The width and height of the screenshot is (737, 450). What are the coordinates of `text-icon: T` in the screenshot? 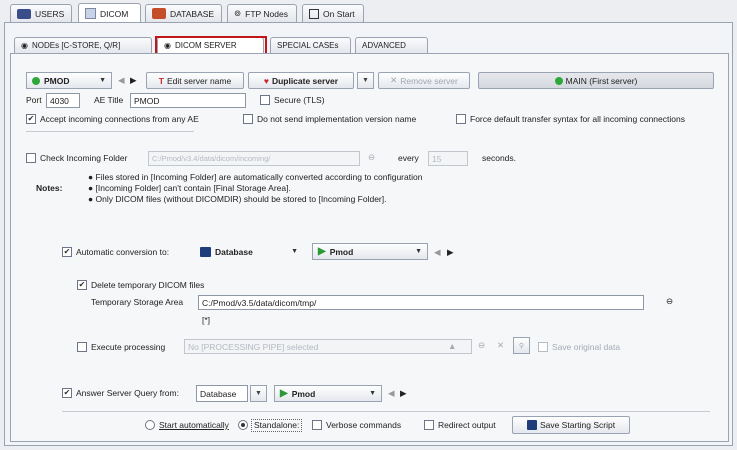 It's located at (161, 80).